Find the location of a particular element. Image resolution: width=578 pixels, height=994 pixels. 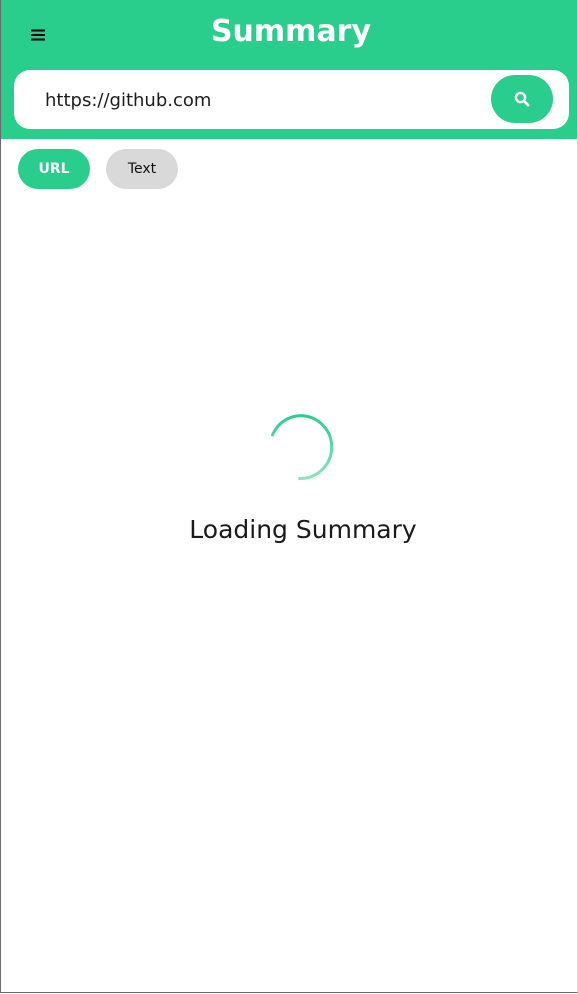

search-button is located at coordinates (522, 99).